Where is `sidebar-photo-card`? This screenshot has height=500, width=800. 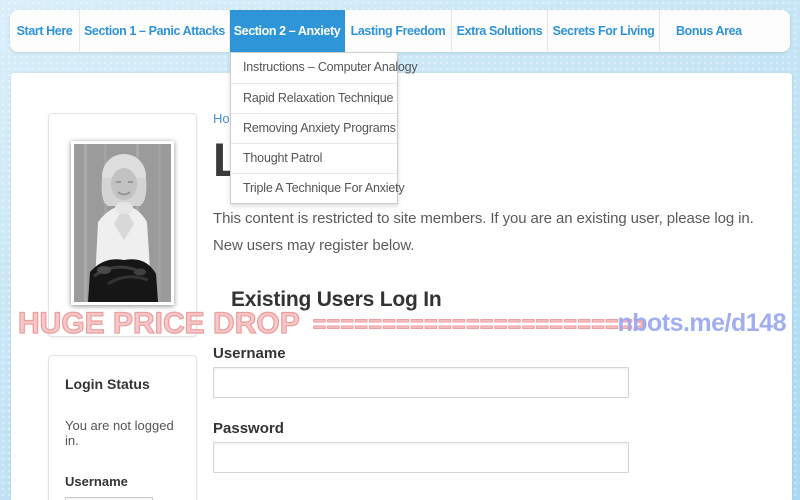 sidebar-photo-card is located at coordinates (122, 225).